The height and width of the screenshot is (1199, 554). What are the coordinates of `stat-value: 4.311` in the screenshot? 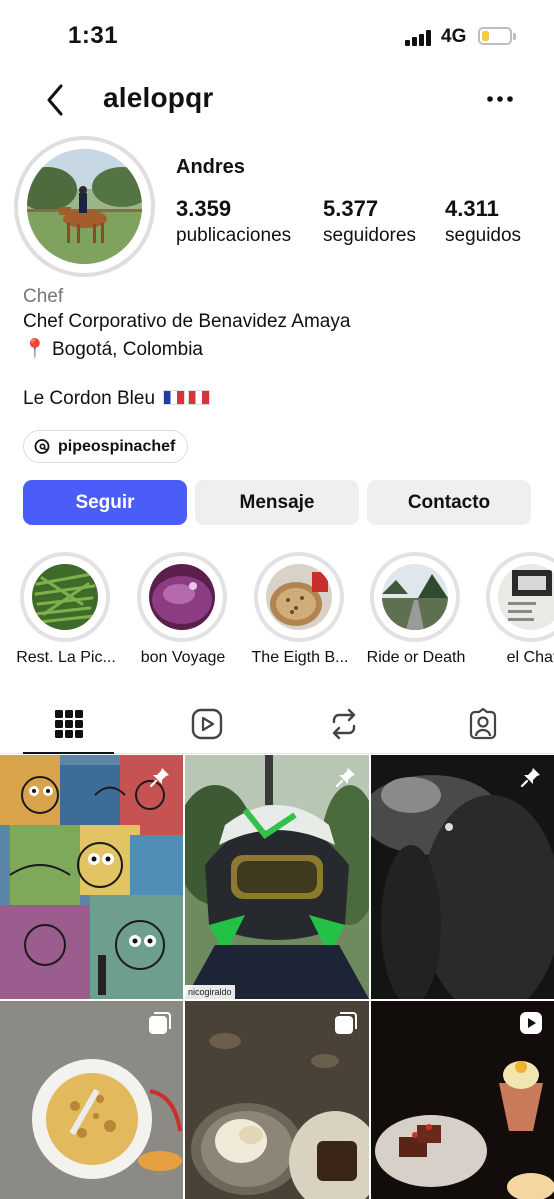 It's located at (472, 208).